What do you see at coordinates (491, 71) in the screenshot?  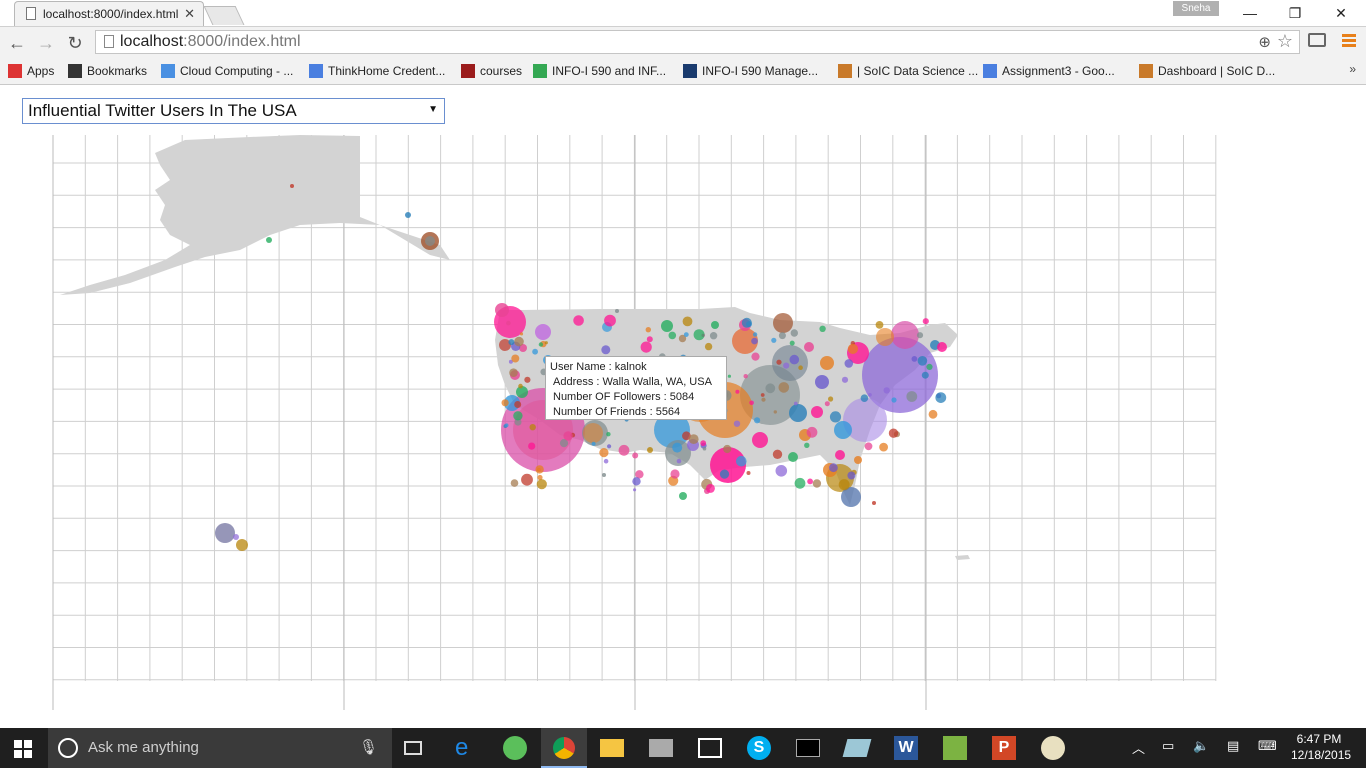 I see `bookmark-item: courses` at bounding box center [491, 71].